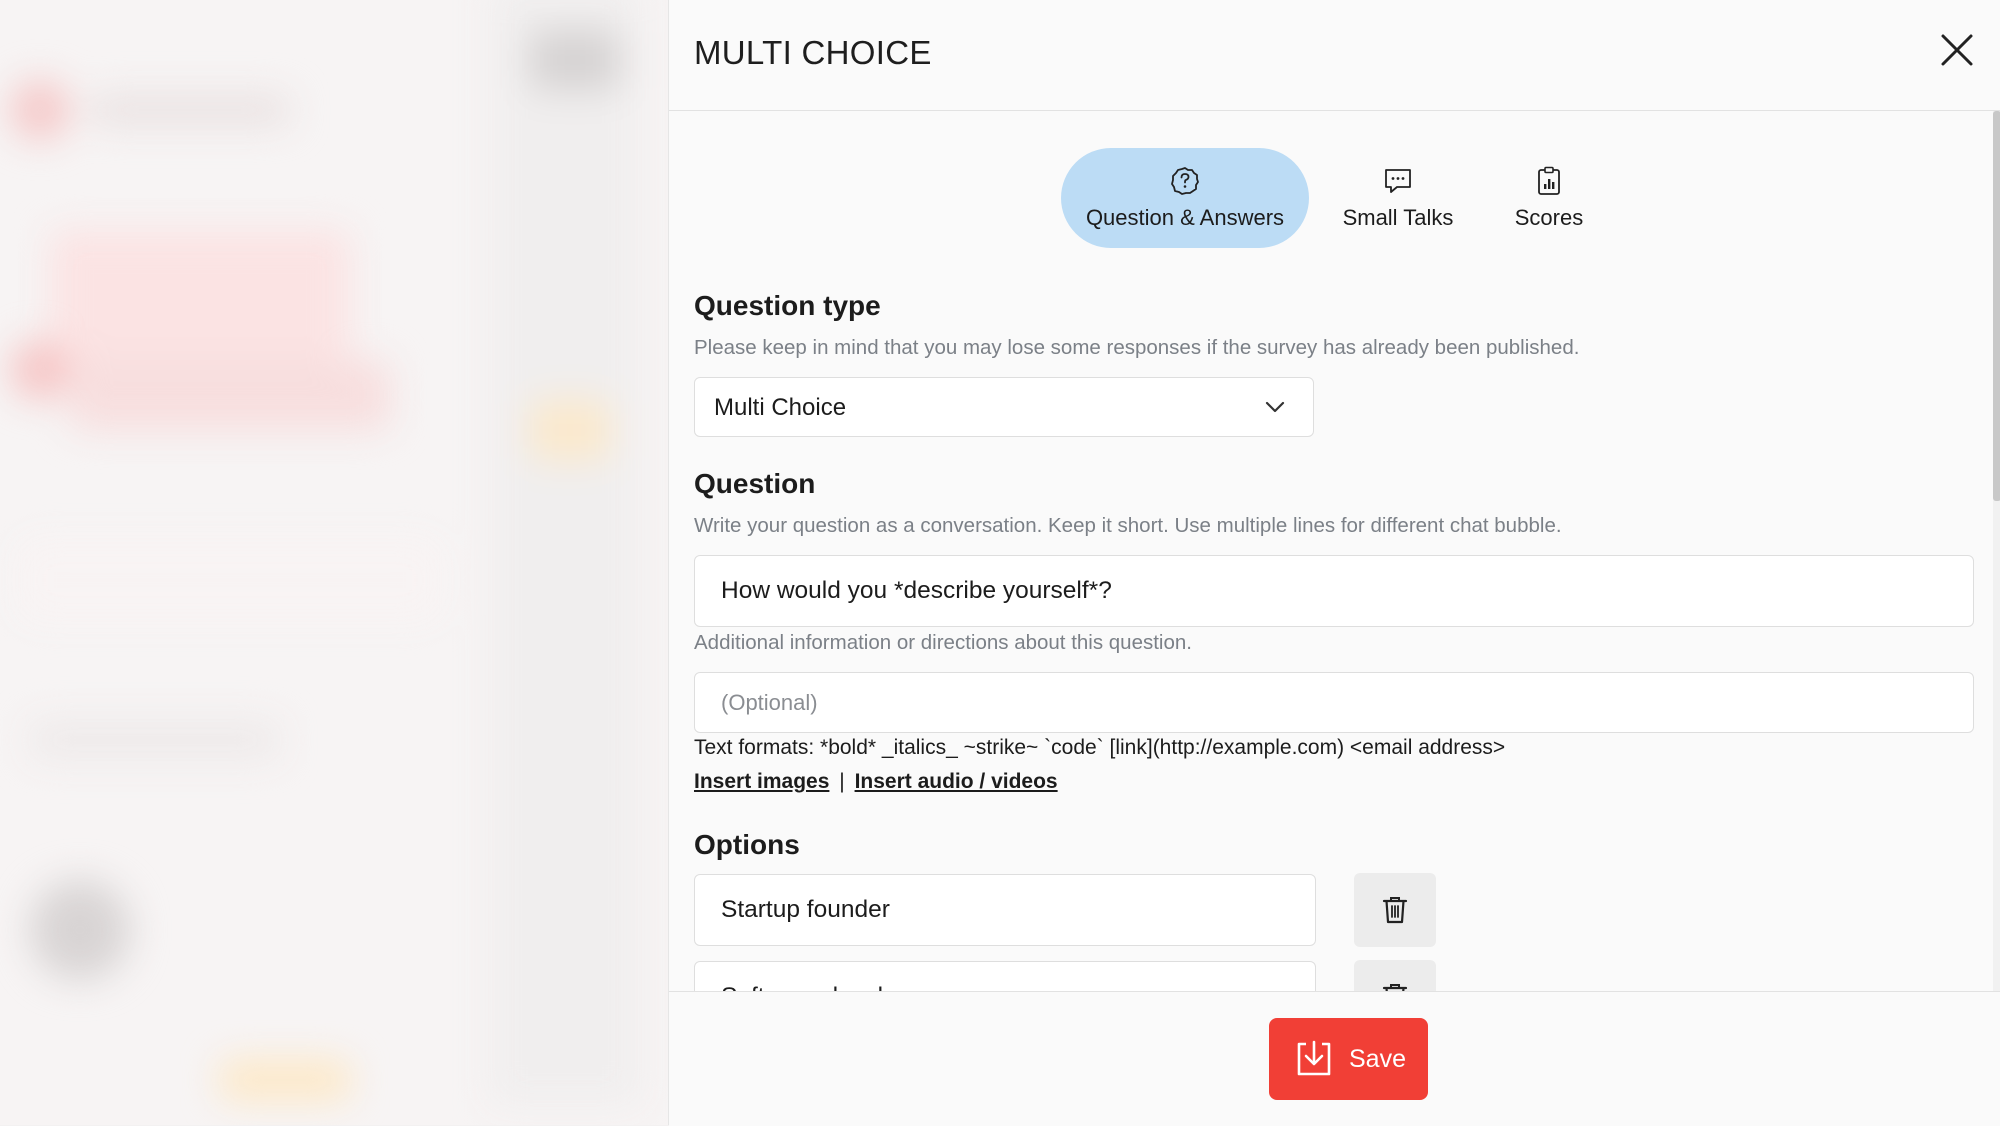  What do you see at coordinates (1185, 198) in the screenshot?
I see `tab-question-answers: Question & Answers` at bounding box center [1185, 198].